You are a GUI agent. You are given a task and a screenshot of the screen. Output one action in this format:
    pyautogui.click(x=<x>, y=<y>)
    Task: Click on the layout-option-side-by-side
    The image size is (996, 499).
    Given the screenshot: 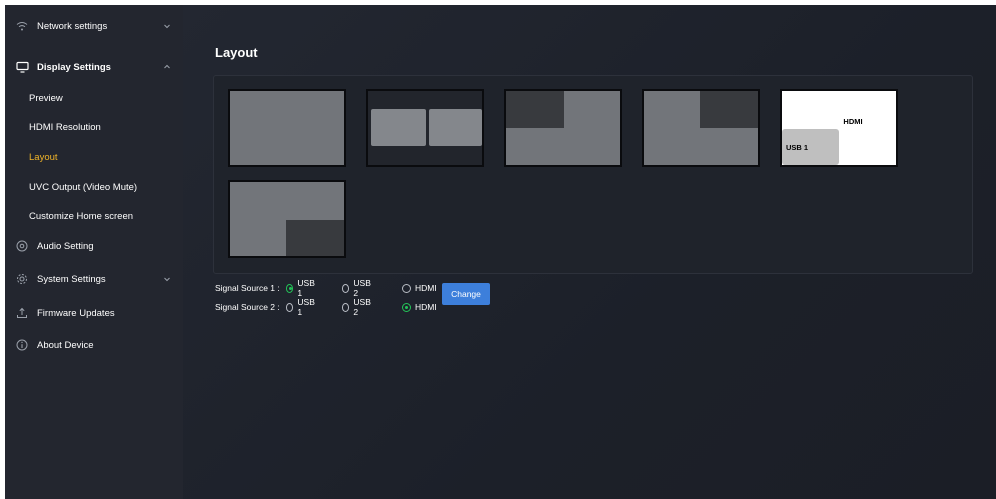 What is the action you would take?
    pyautogui.click(x=425, y=128)
    